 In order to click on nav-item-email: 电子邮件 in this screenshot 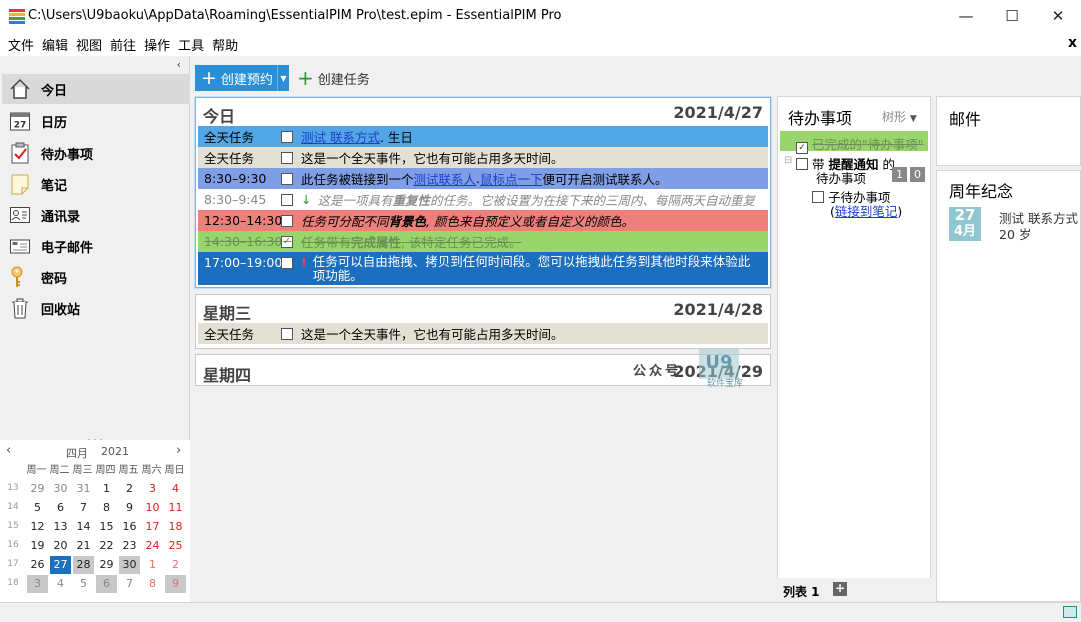, I will do `click(96, 246)`.